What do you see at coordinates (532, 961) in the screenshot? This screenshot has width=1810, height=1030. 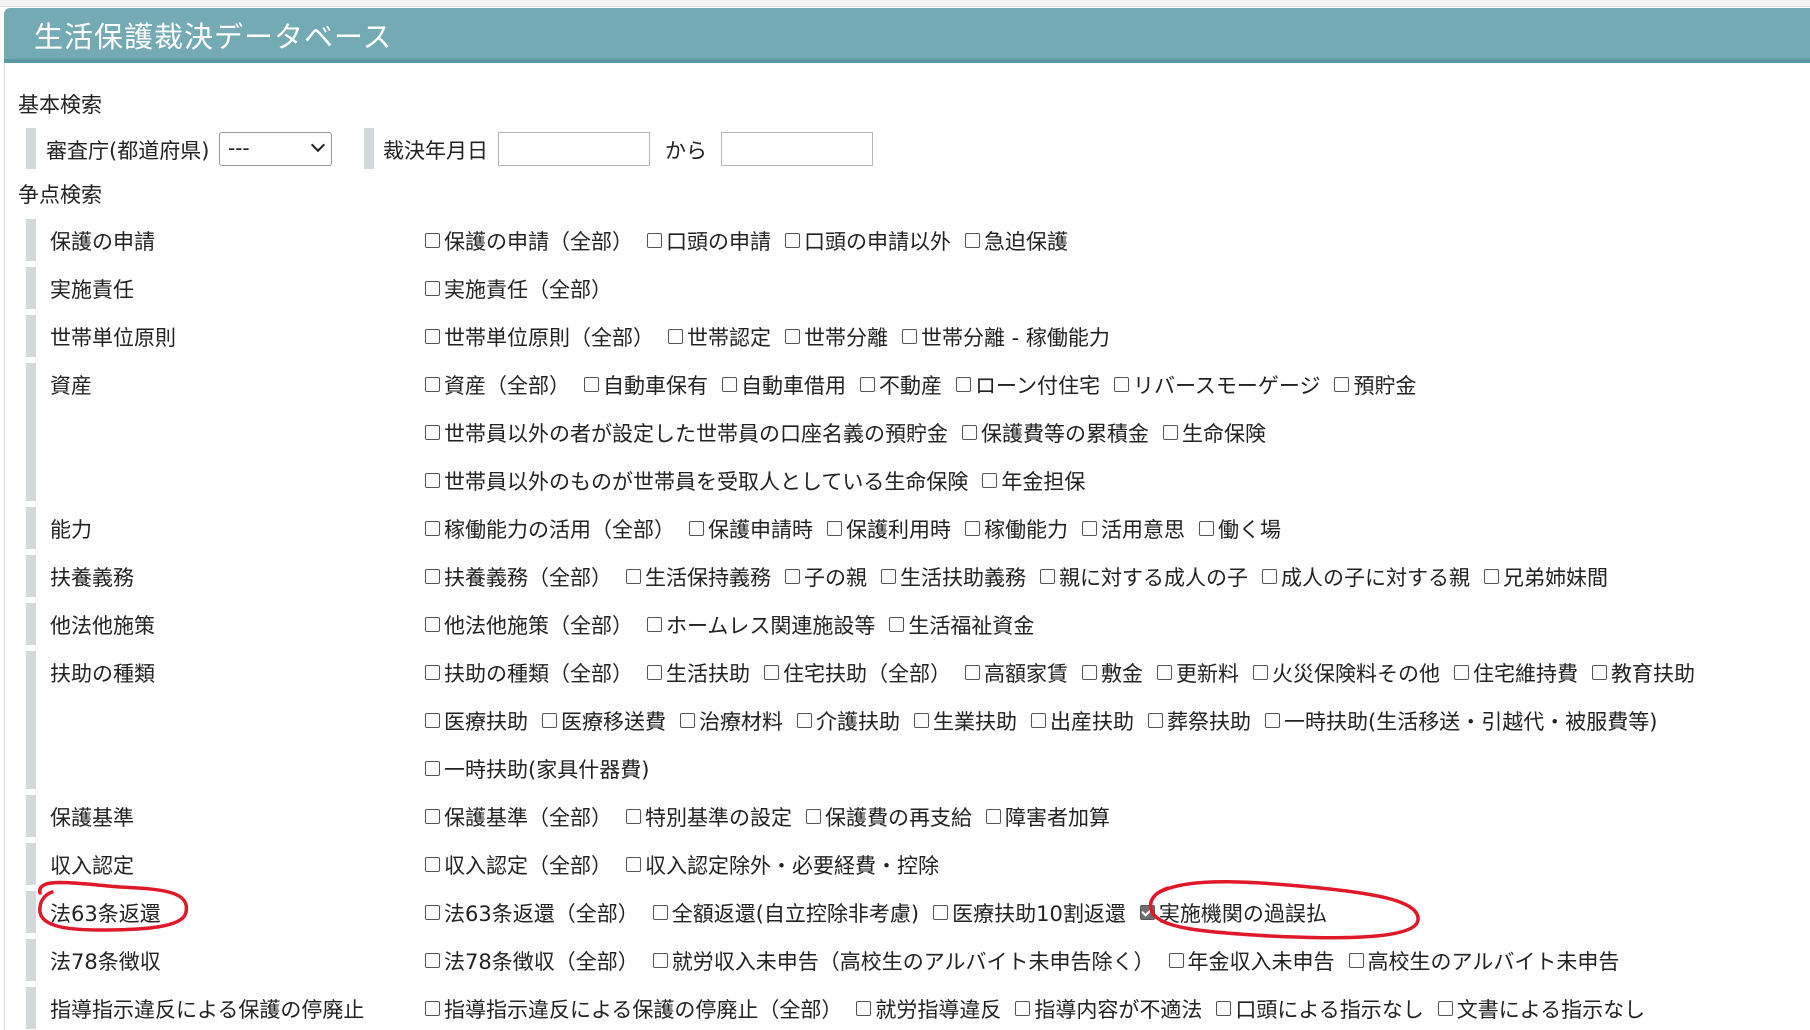 I see `issue-option: 法78条徴収（全部）` at bounding box center [532, 961].